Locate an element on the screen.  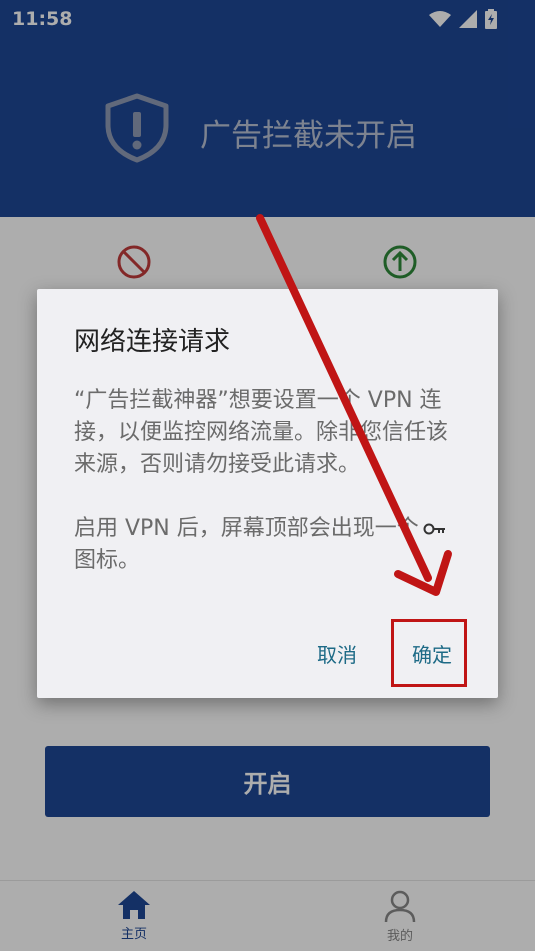
cancel-button: 取消 is located at coordinates (337, 653).